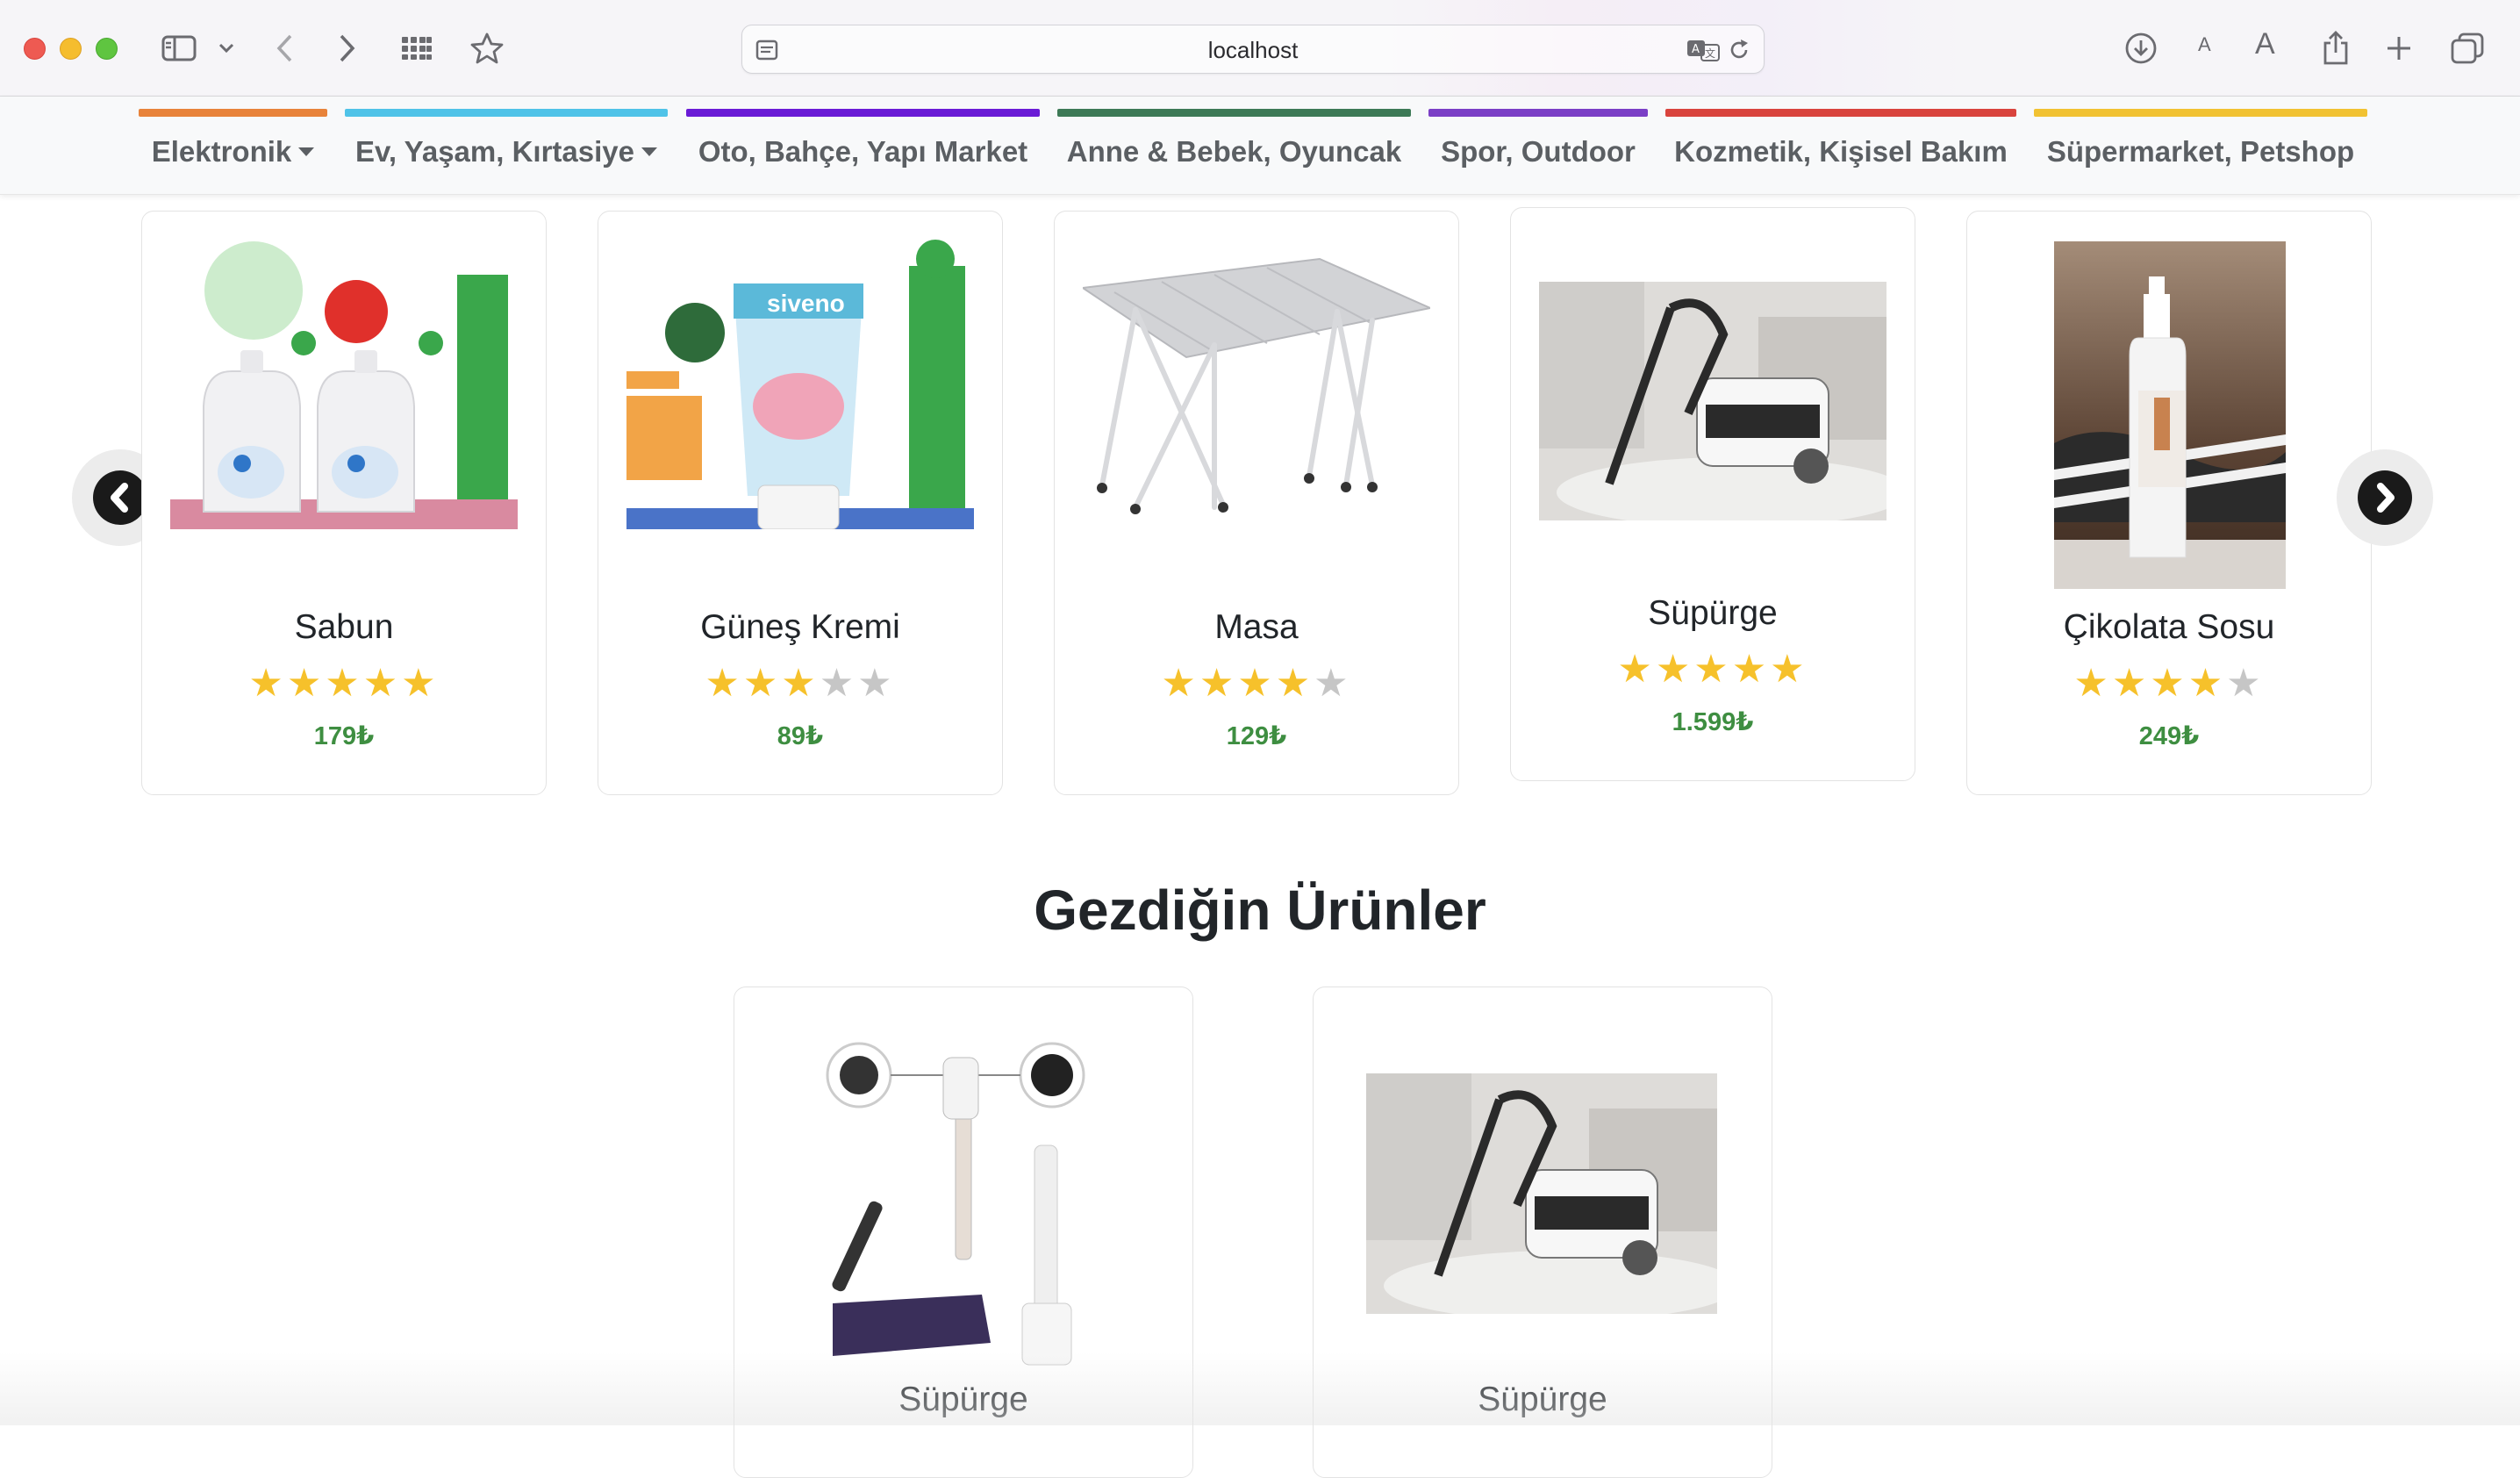 This screenshot has width=2520, height=1478. I want to click on zoom-window-button, so click(107, 49).